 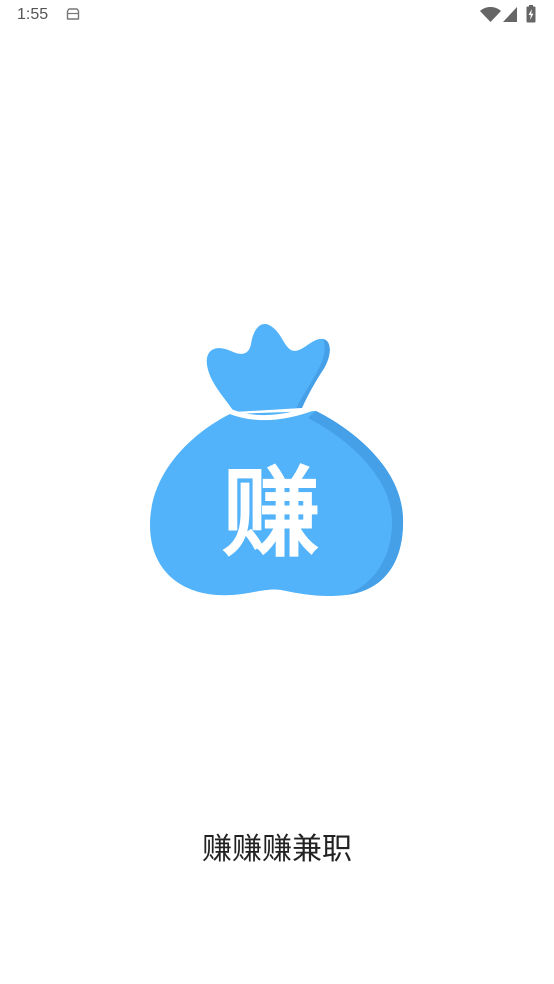 I want to click on money-bag-icon: 赚, so click(x=277, y=460).